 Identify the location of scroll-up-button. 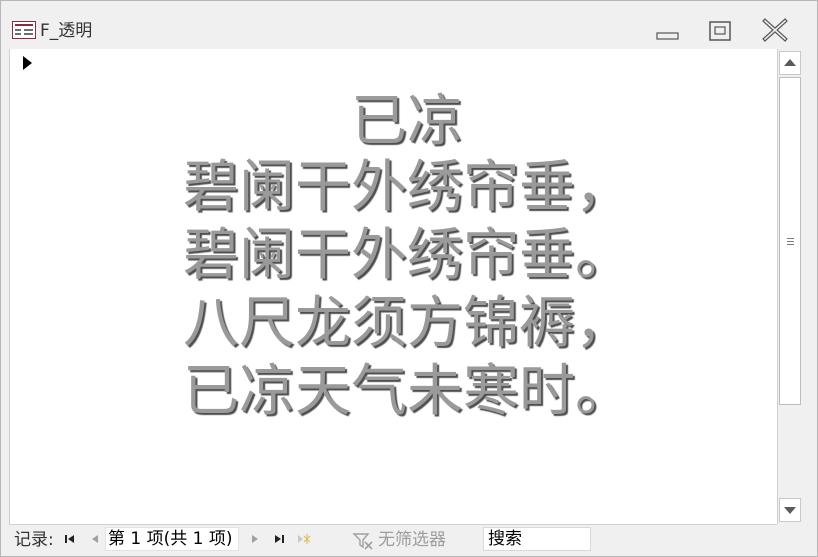
(790, 63).